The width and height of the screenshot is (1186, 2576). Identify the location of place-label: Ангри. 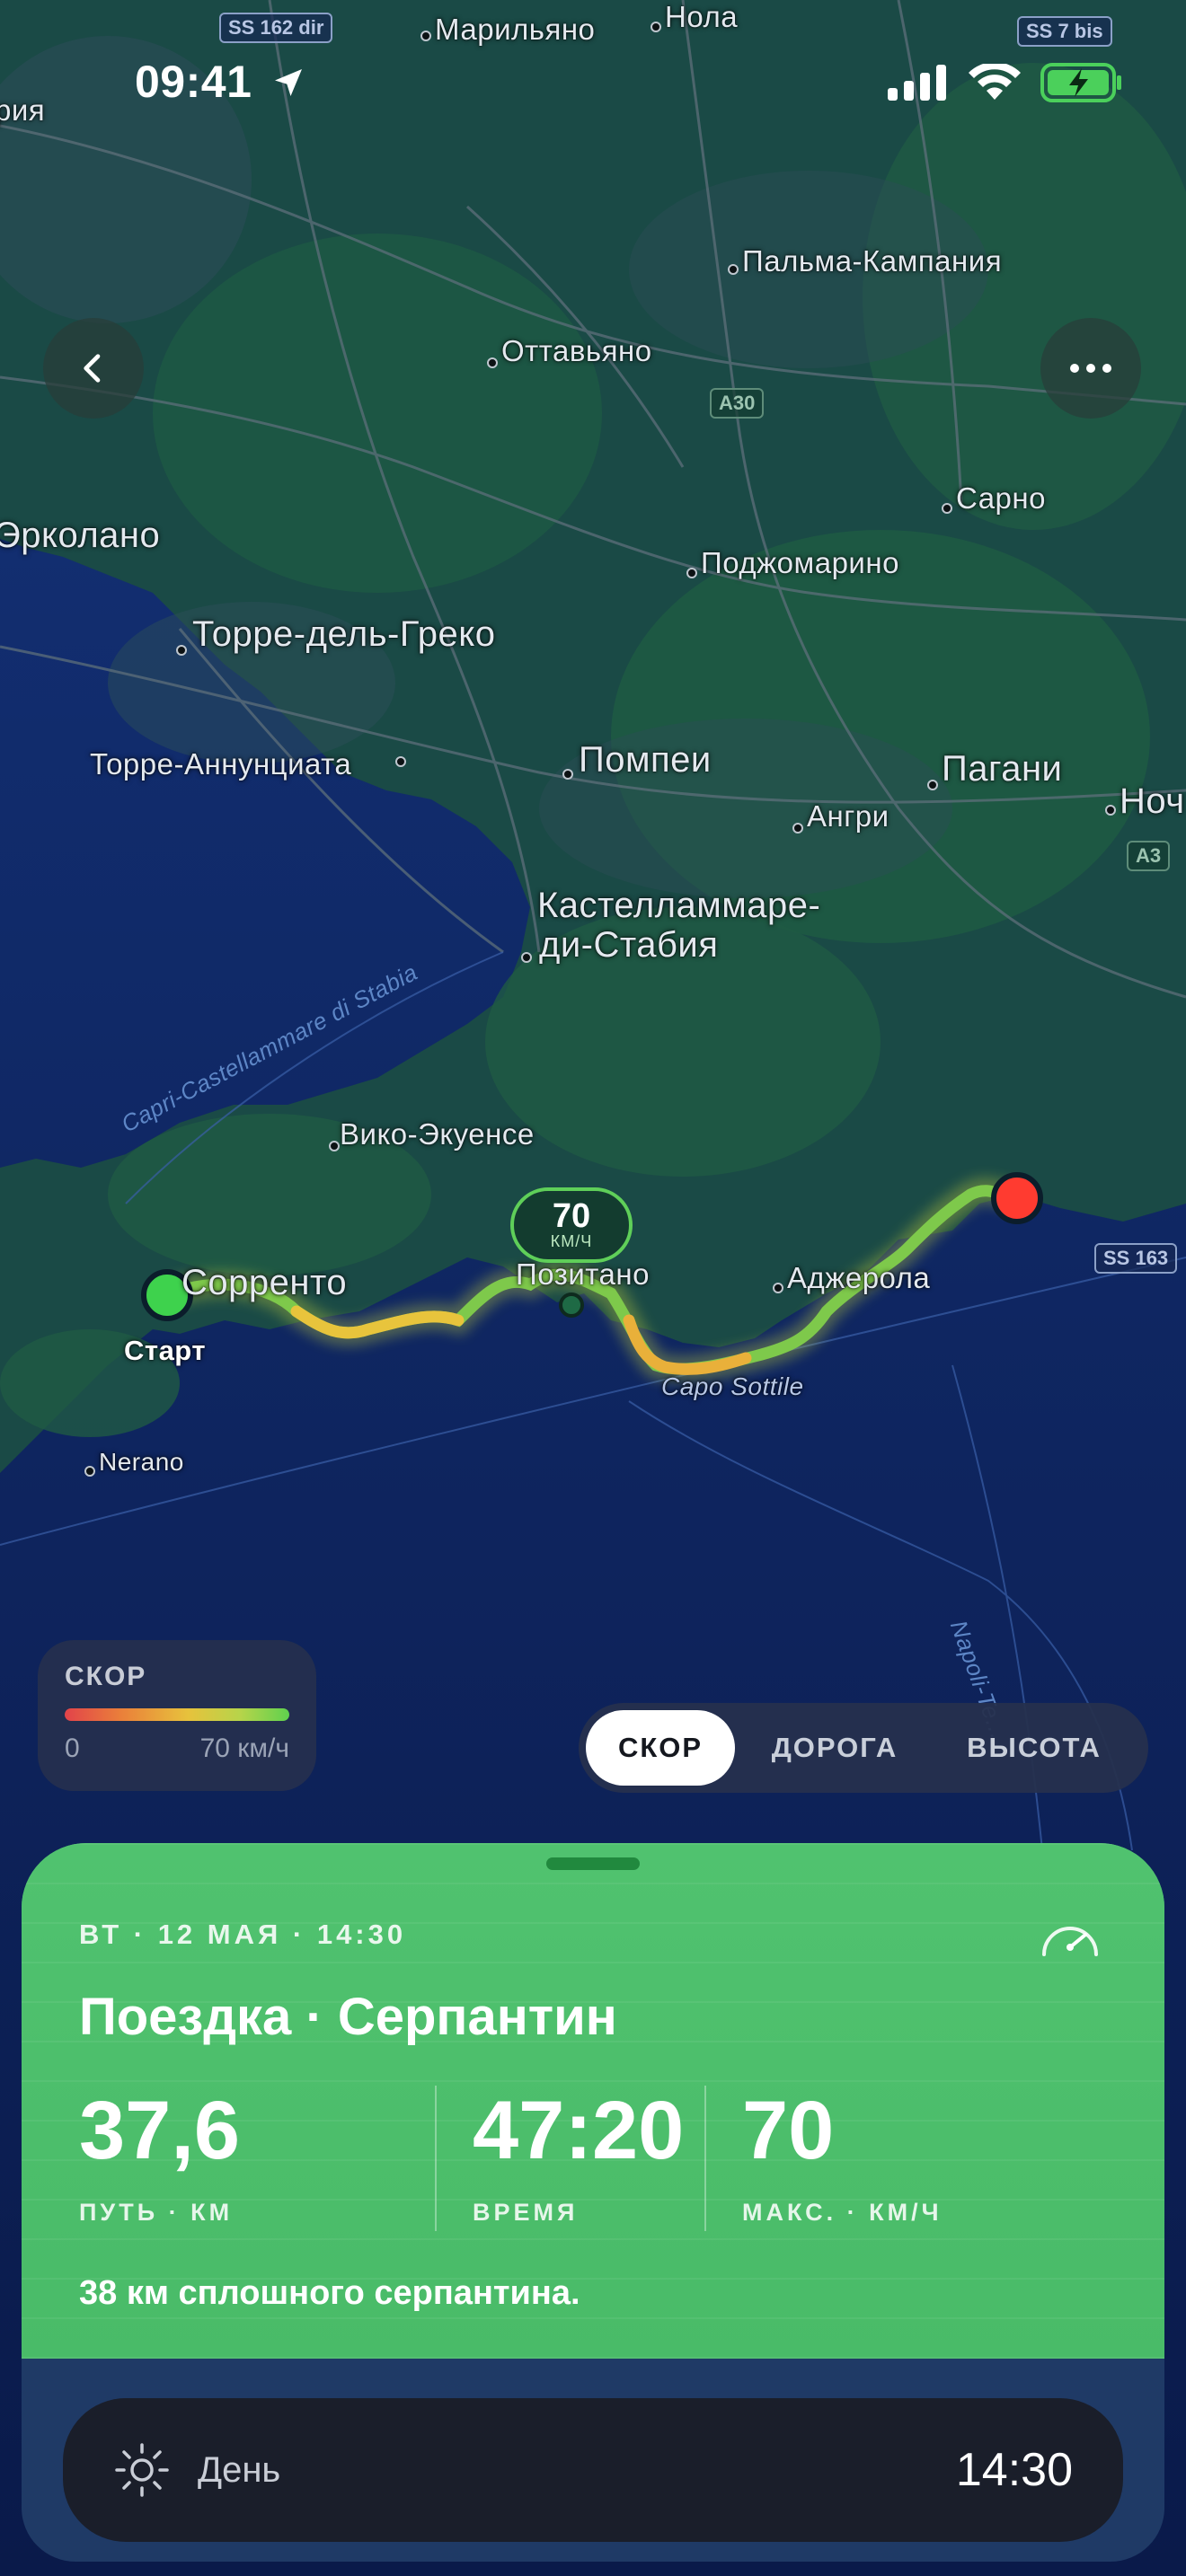
(848, 816).